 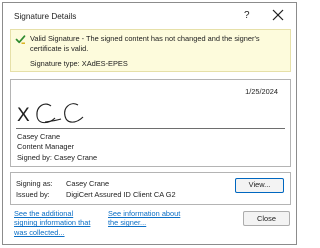 I want to click on signer-info-link-line1: See information about, so click(x=144, y=213).